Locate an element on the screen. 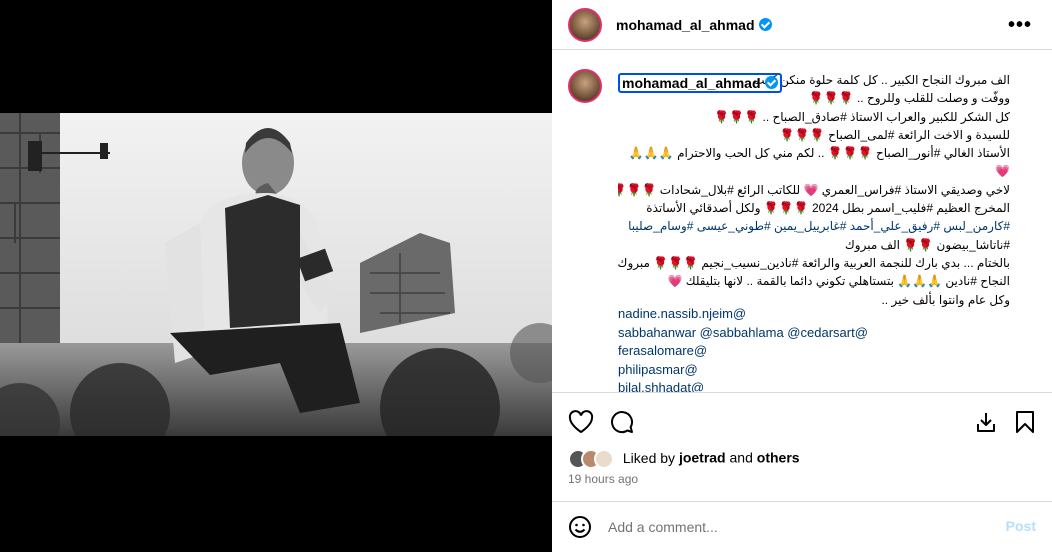 This screenshot has height=552, width=1052. post-comment-button: Post is located at coordinates (1021, 526).